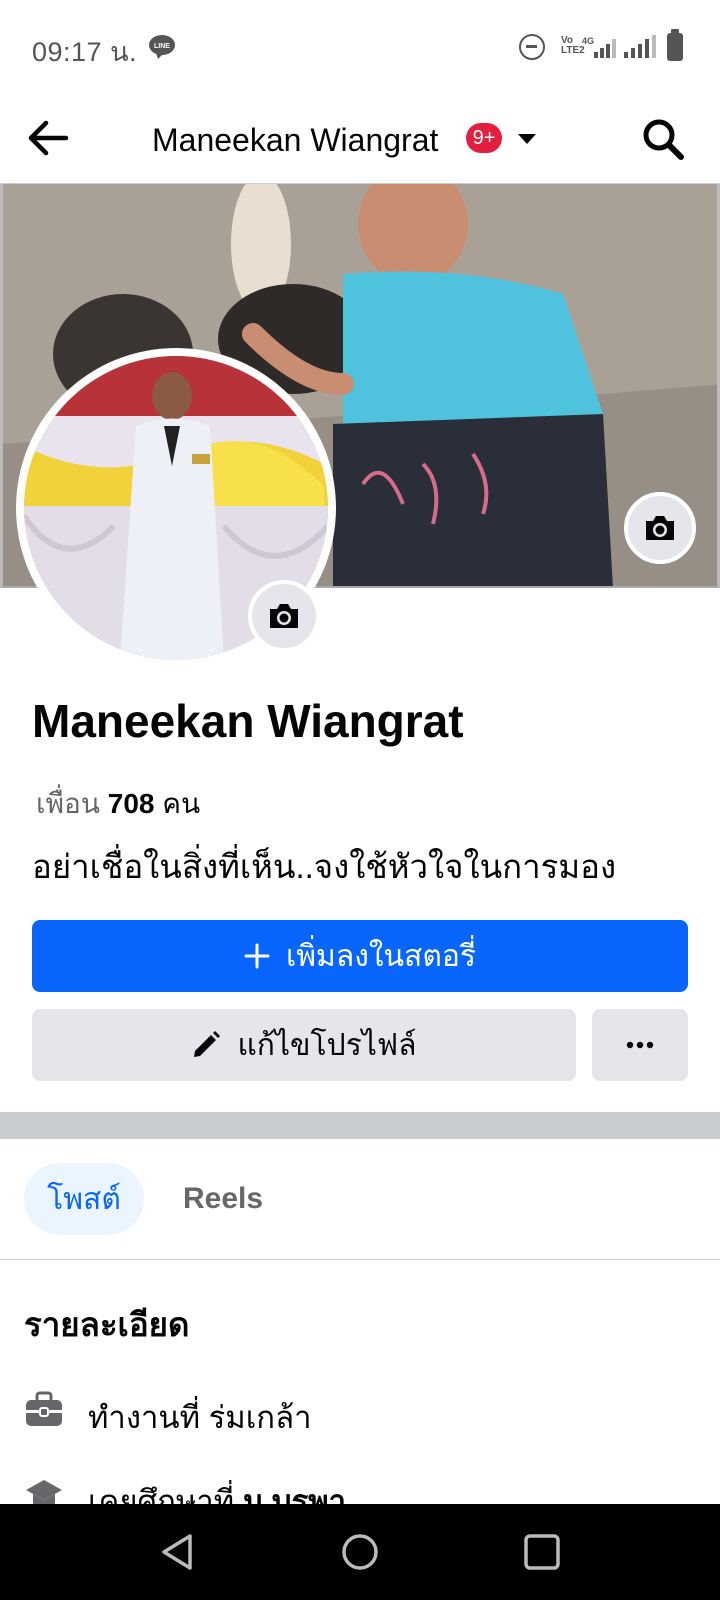  I want to click on caret-down-icon, so click(527, 139).